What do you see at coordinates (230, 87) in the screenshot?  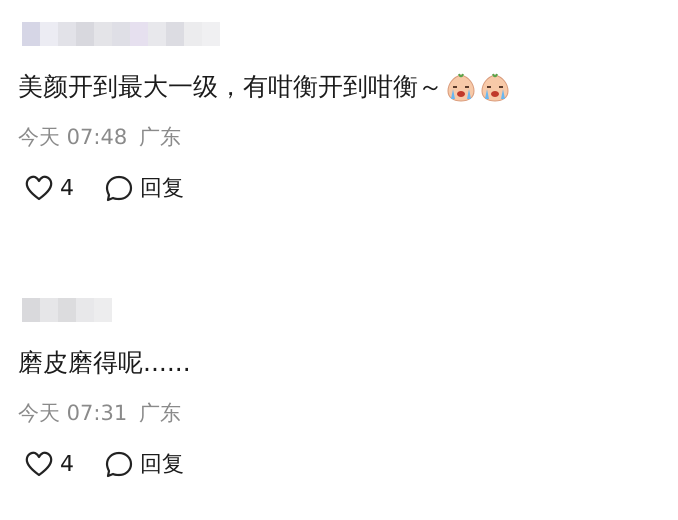 I see `comment-text: 美颜开到最大一级，有咁衡开到咁衡～` at bounding box center [230, 87].